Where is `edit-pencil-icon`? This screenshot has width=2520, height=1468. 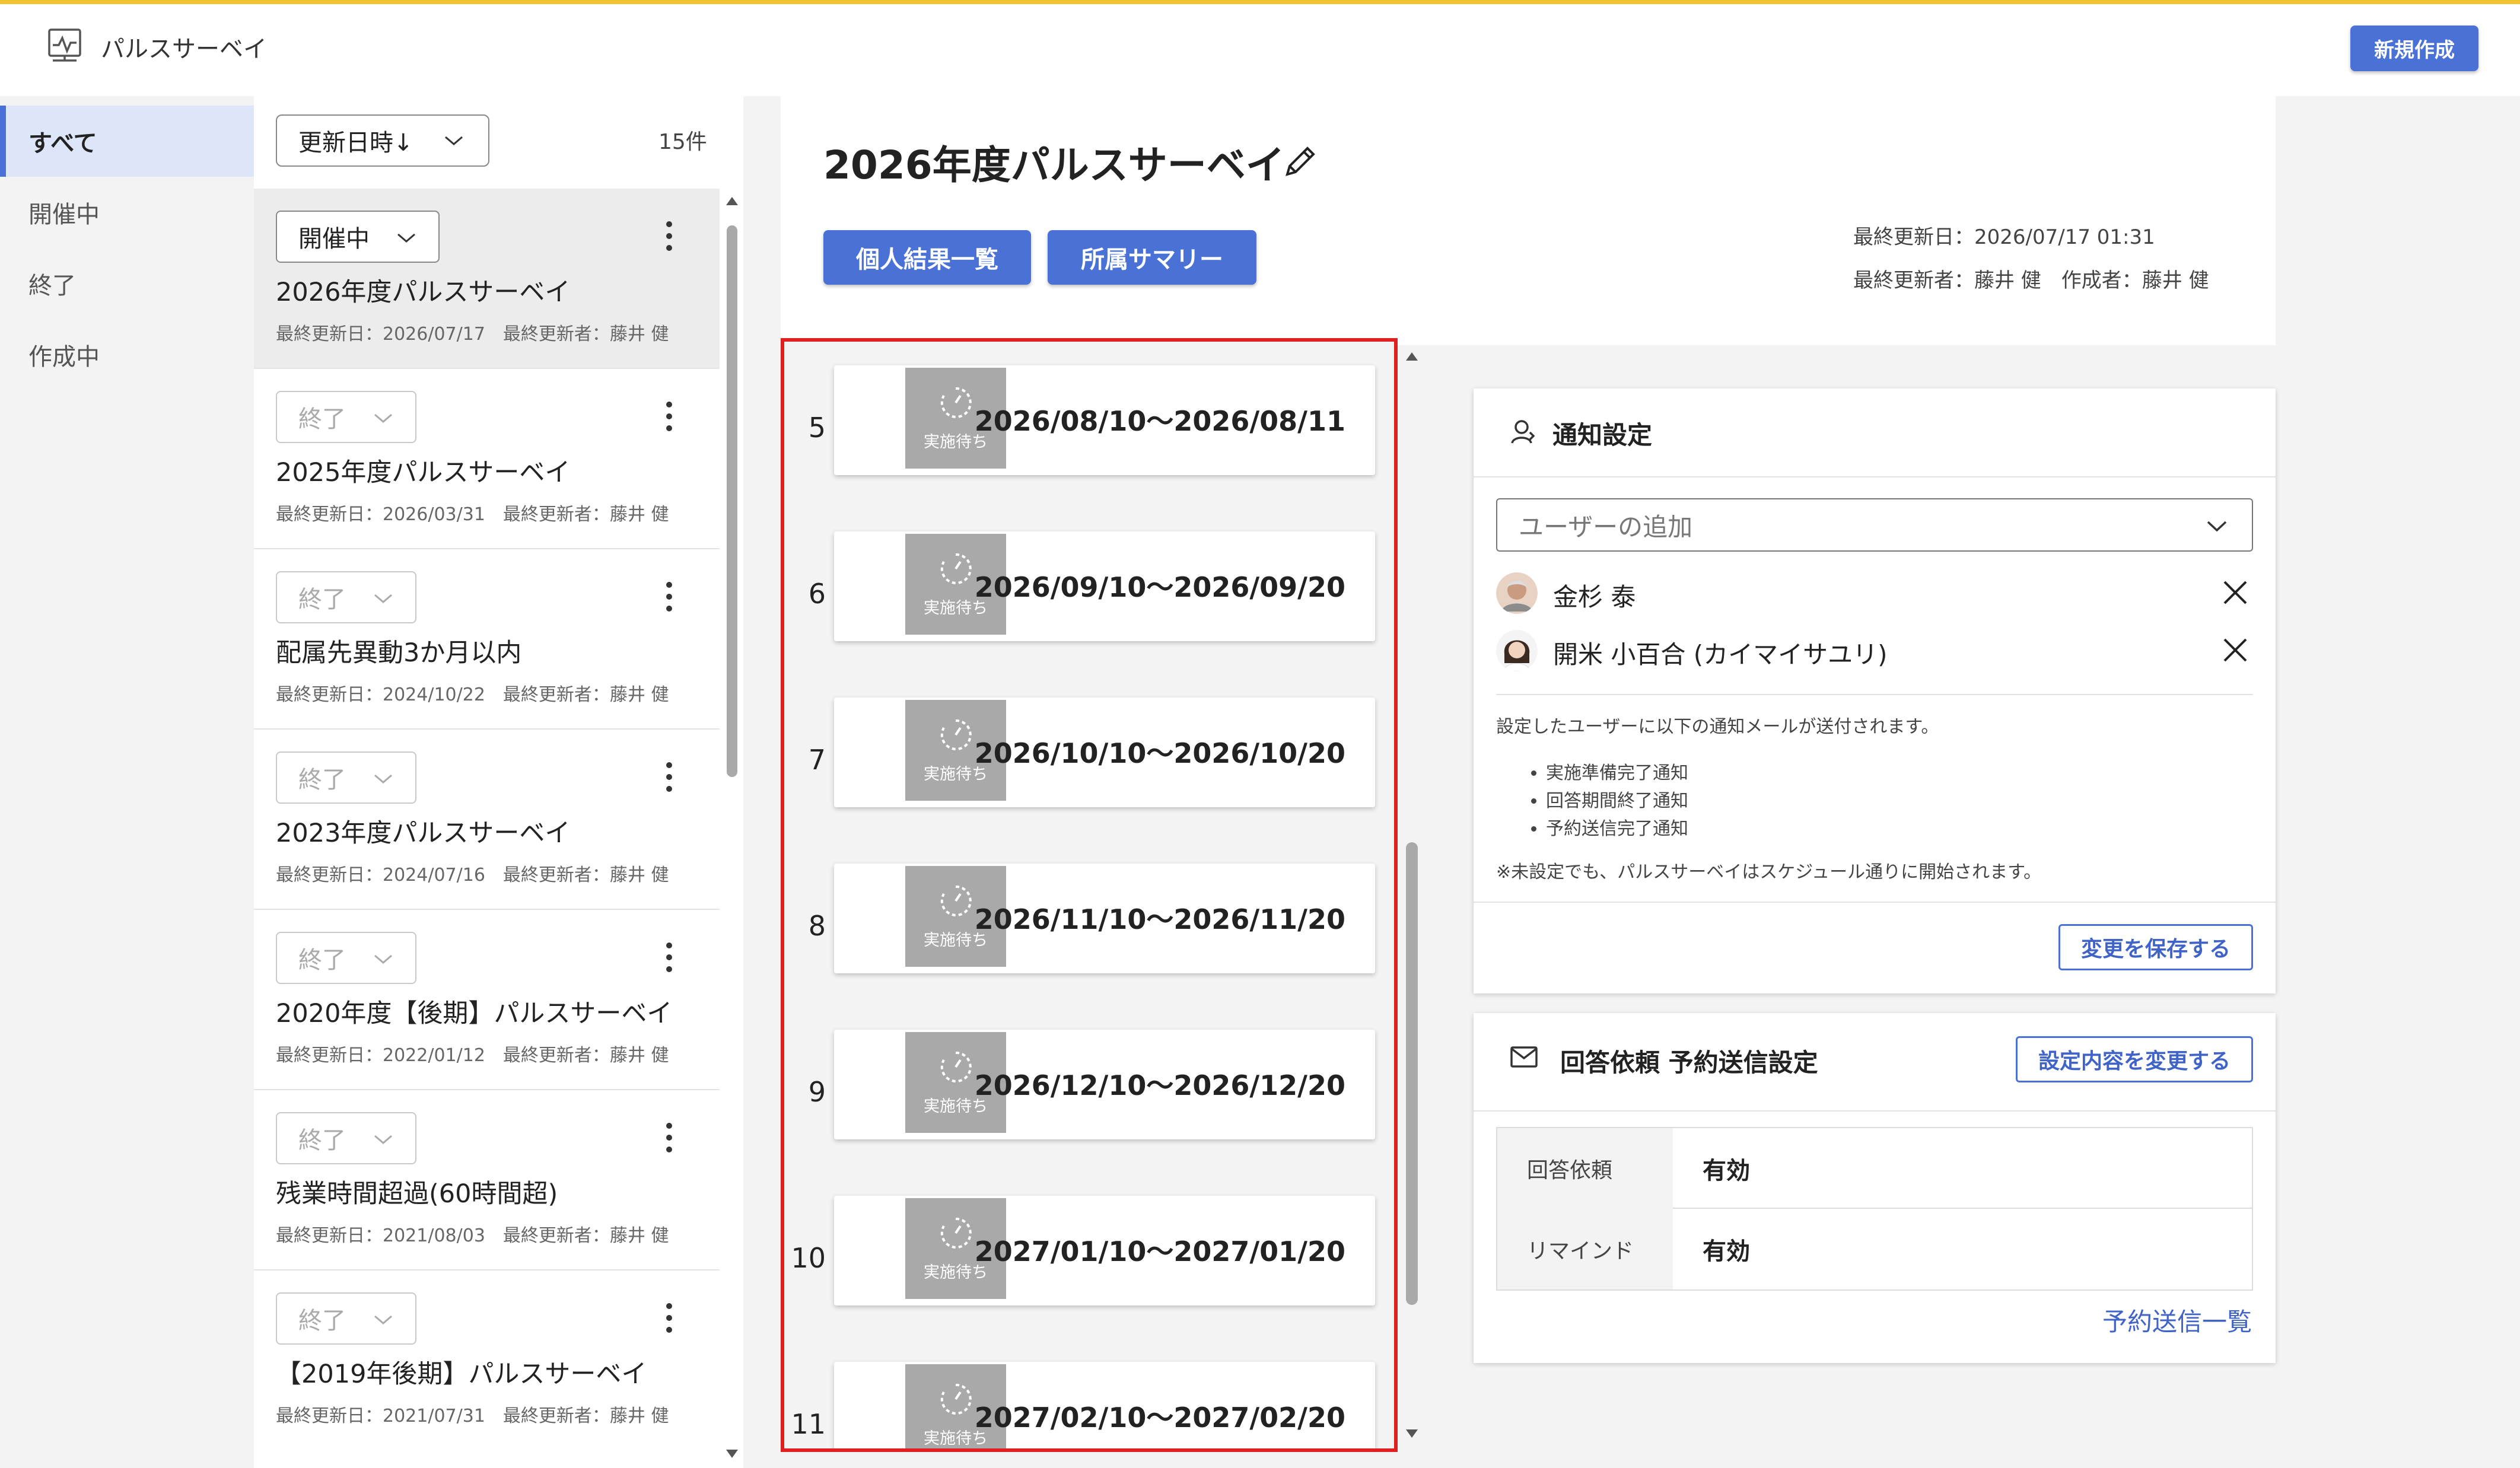 edit-pencil-icon is located at coordinates (1300, 161).